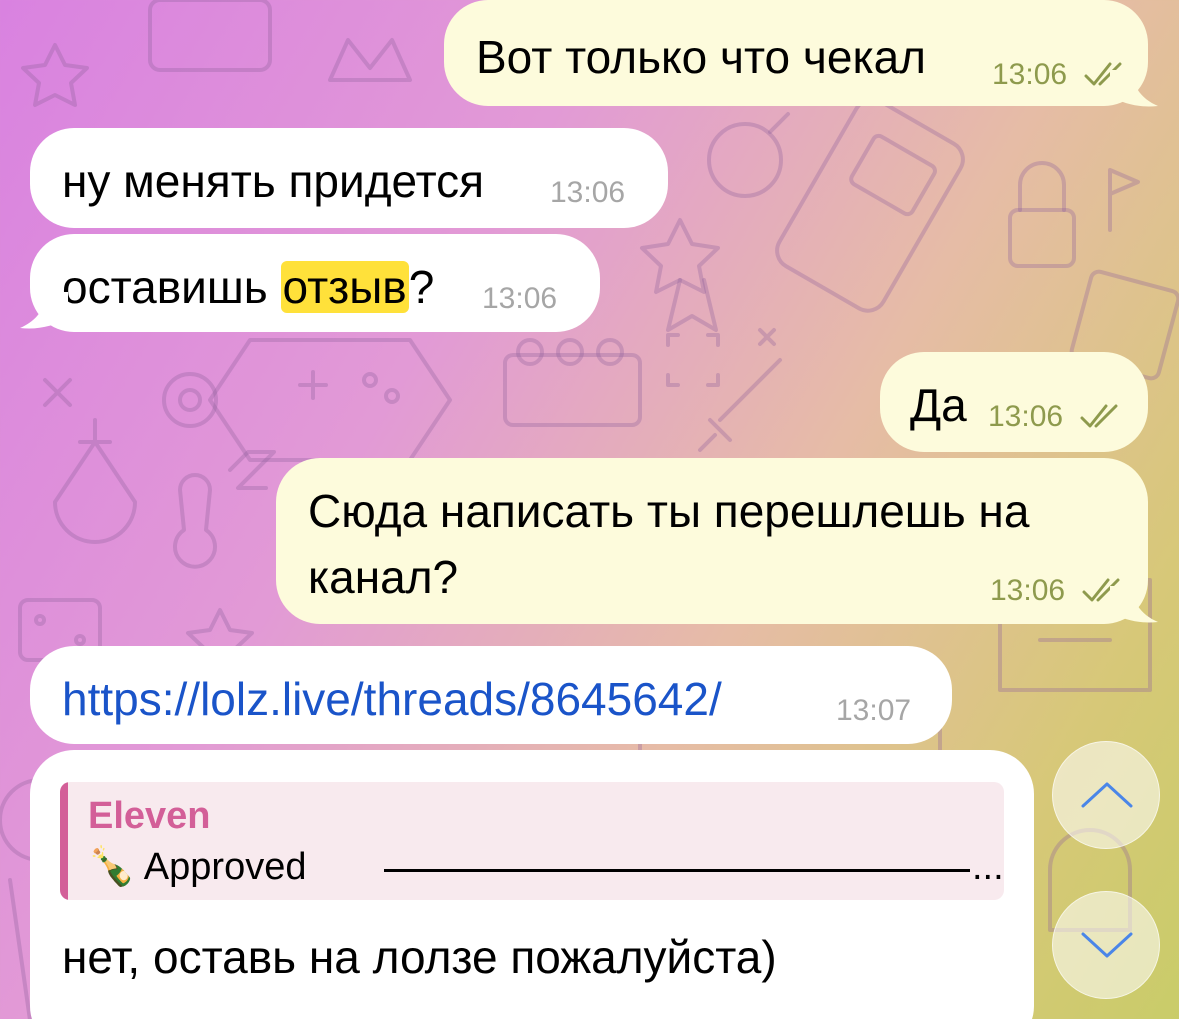 The width and height of the screenshot is (1179, 1019). What do you see at coordinates (1099, 416) in the screenshot?
I see `double-check-icon` at bounding box center [1099, 416].